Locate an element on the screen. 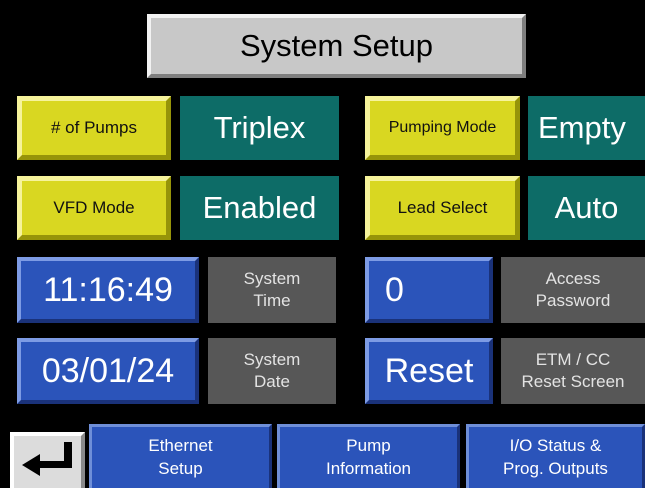 This screenshot has height=488, width=645. num-pumps-value: Triplex is located at coordinates (259, 128).